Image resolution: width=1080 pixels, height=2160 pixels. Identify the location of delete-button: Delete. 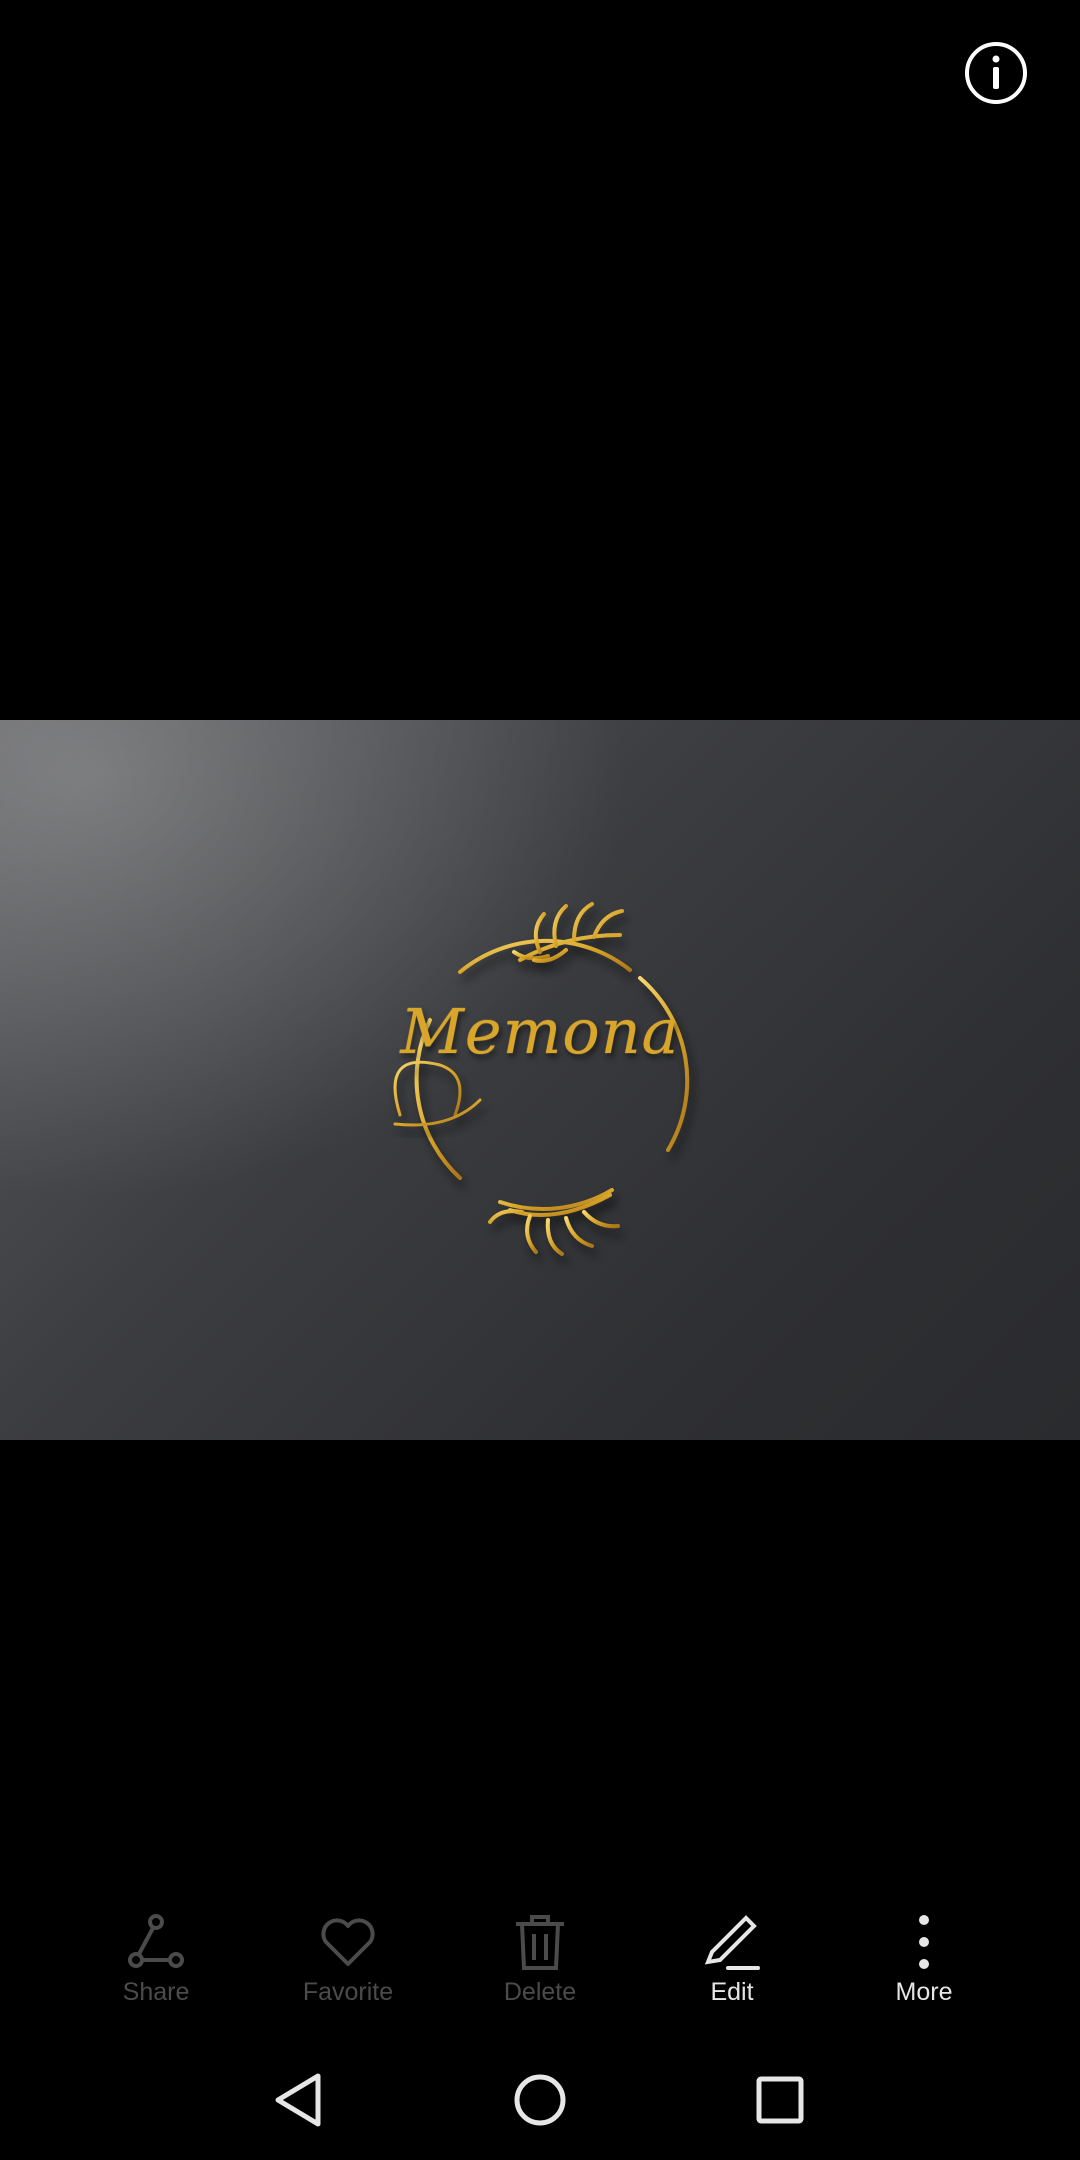
(540, 1965).